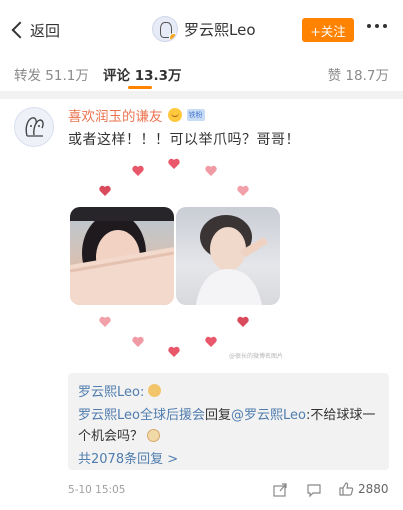 The image size is (403, 510). I want to click on comment-icon, so click(314, 490).